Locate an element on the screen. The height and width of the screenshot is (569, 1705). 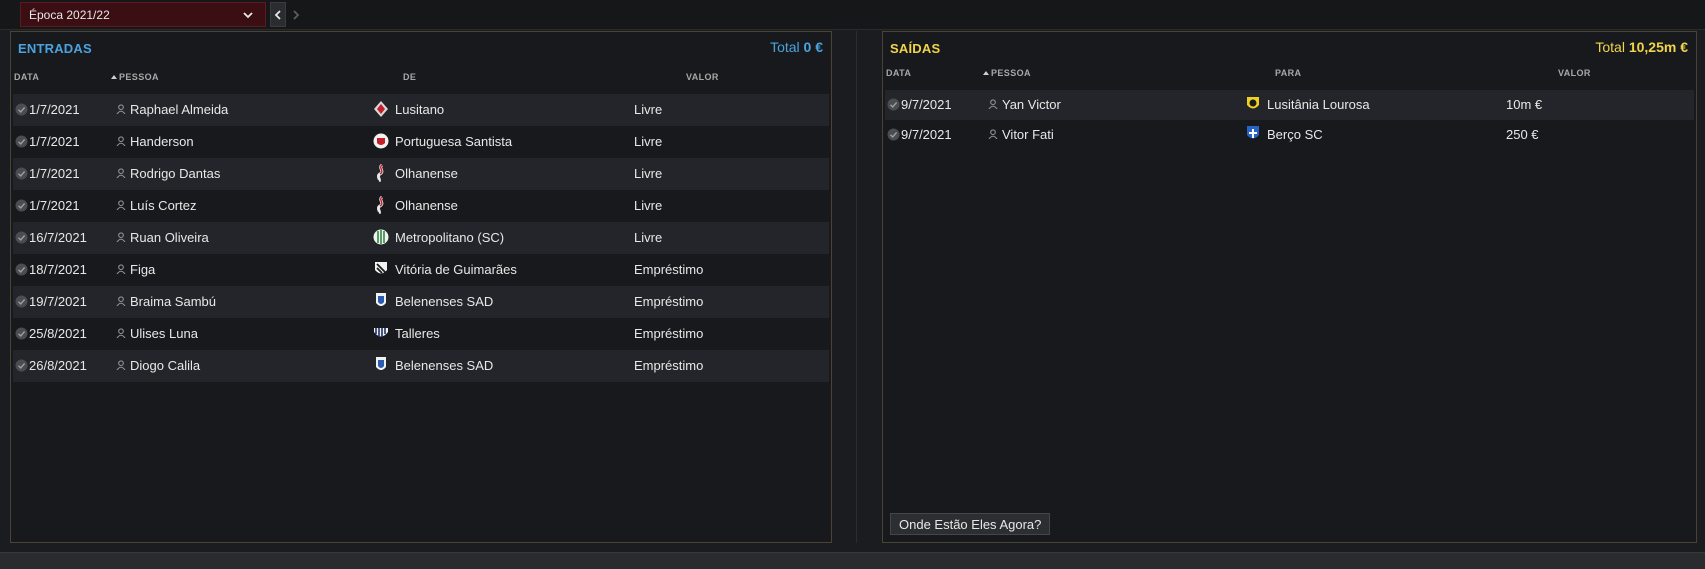
club-name-link: Berço SC is located at coordinates (1295, 134).